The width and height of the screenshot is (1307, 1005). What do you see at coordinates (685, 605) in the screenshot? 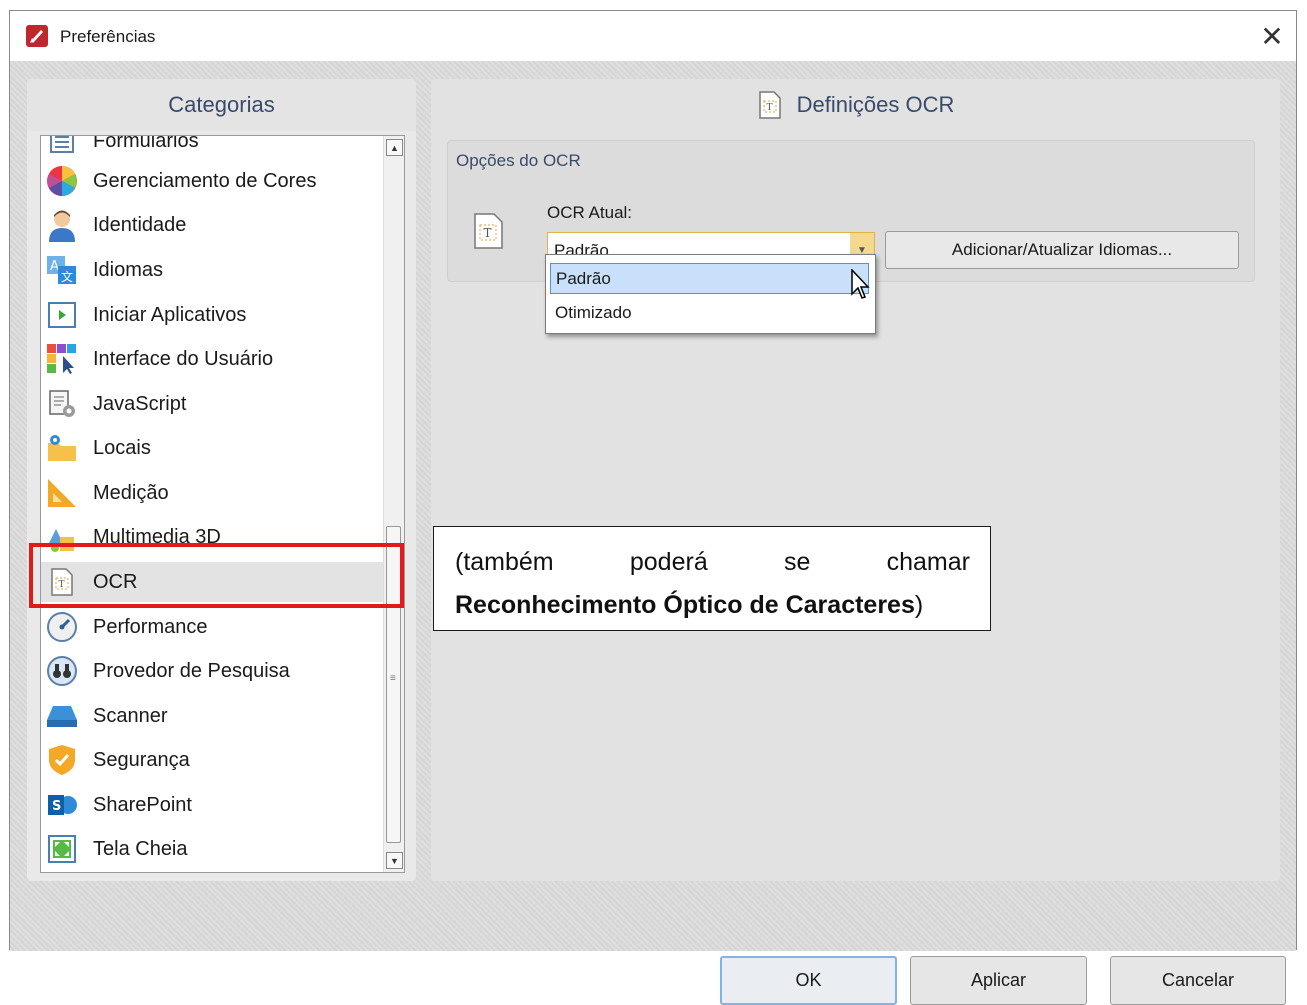
I see `note-bold-term: Reconhecimento Óptico de Caracteres` at bounding box center [685, 605].